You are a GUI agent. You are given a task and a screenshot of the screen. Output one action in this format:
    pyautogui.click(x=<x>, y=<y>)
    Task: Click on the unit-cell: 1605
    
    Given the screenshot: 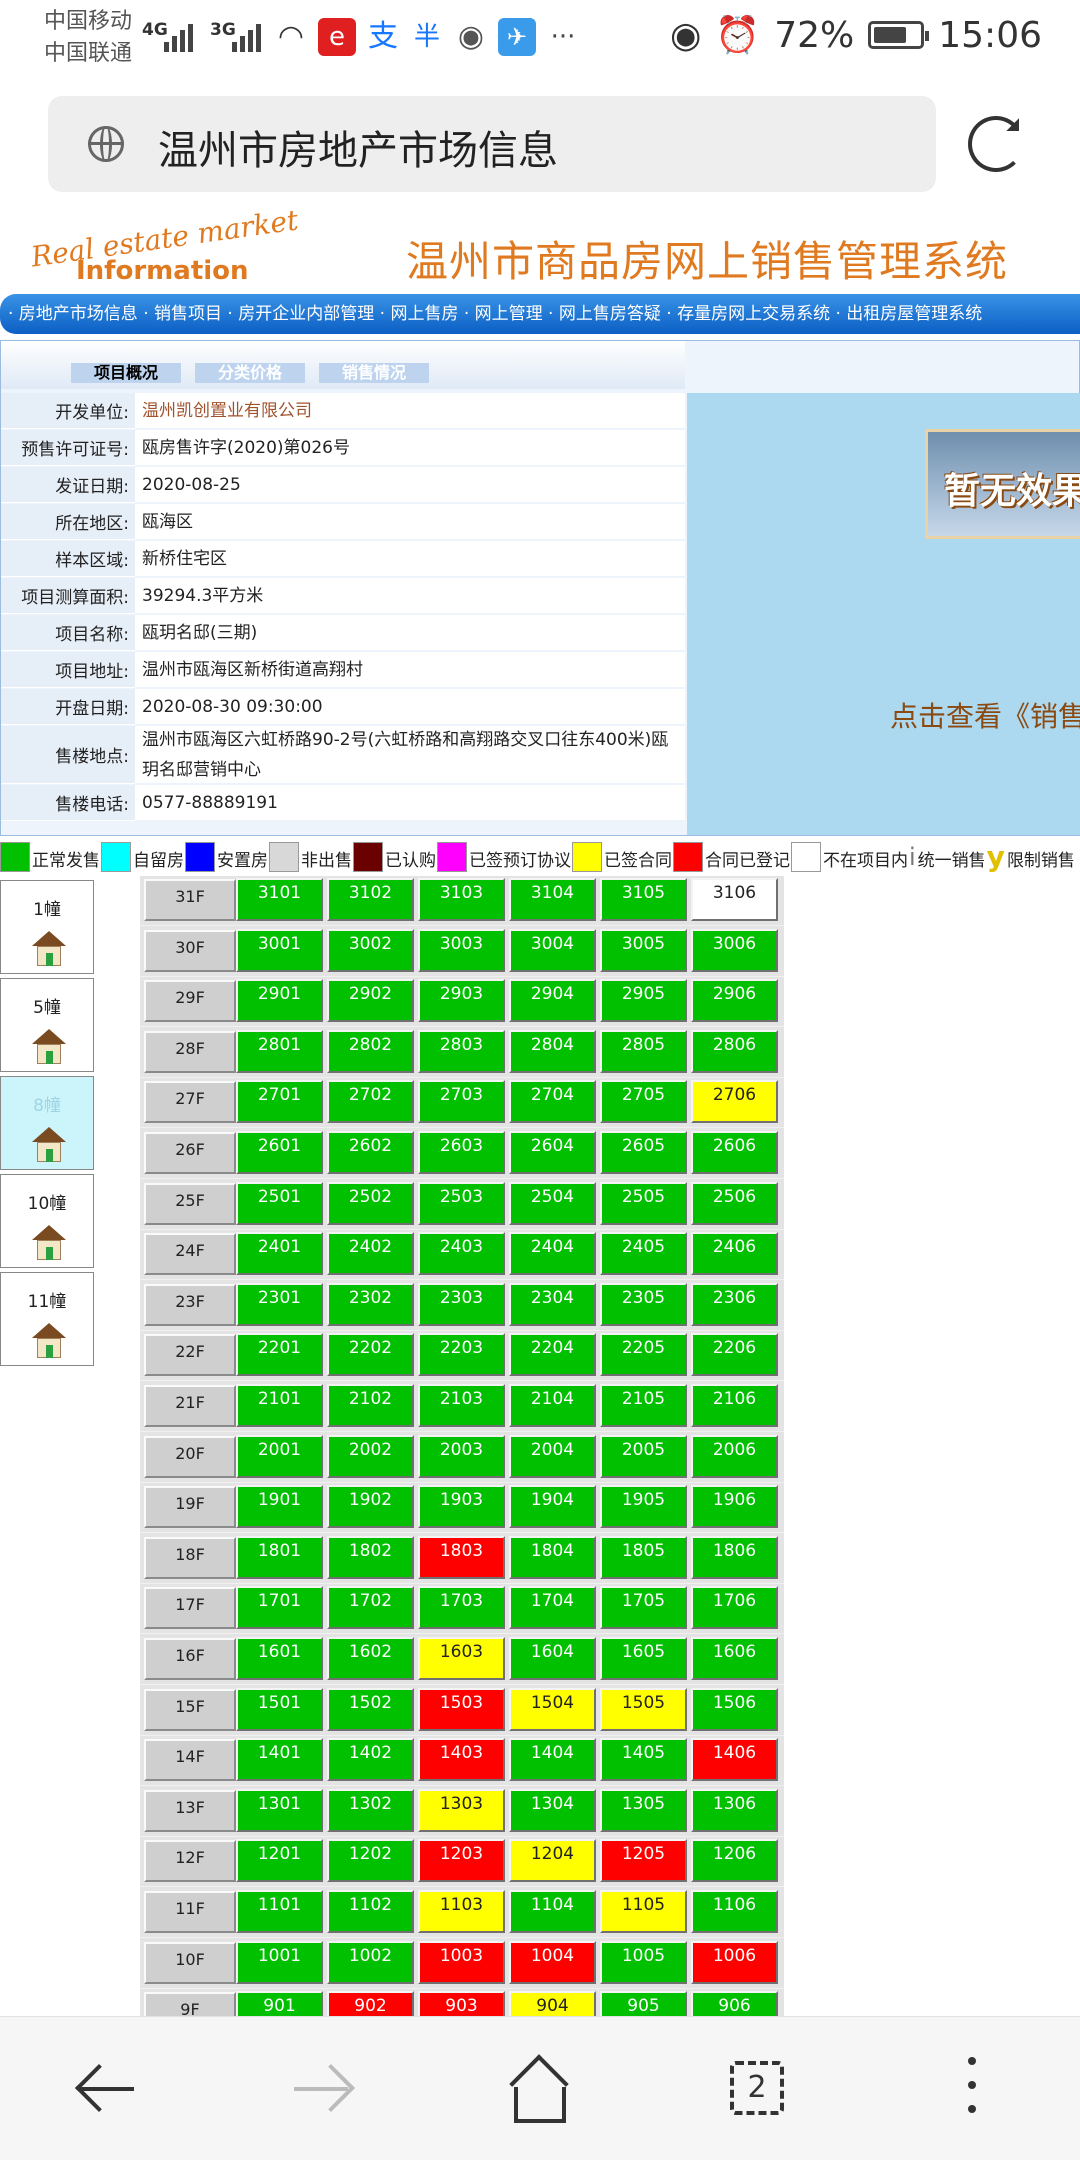 What is the action you would take?
    pyautogui.click(x=643, y=1658)
    